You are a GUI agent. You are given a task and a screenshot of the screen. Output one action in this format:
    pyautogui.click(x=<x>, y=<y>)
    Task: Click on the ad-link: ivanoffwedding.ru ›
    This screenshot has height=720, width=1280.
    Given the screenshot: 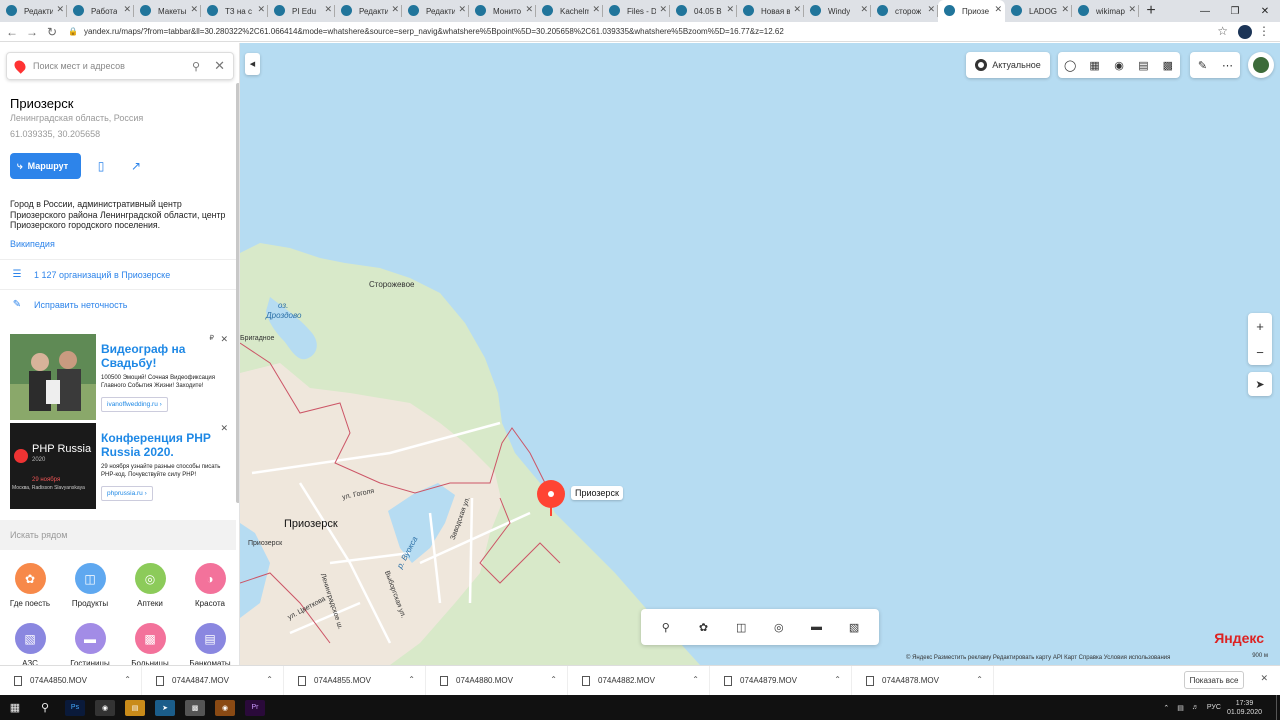 What is the action you would take?
    pyautogui.click(x=134, y=404)
    